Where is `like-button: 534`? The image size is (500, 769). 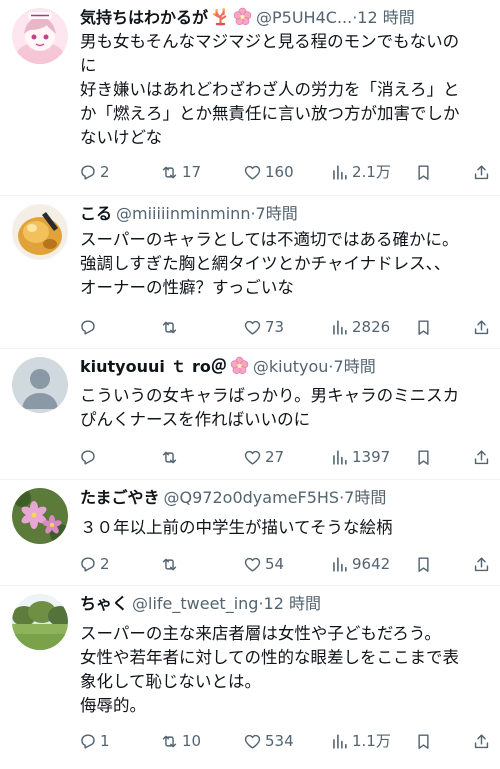
like-button: 534 is located at coordinates (268, 741).